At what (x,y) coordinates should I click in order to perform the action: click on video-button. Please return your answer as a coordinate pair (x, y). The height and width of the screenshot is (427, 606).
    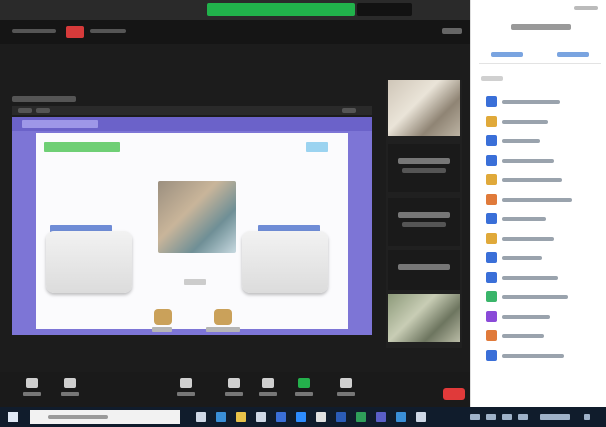
    Looking at the image, I should click on (70, 389).